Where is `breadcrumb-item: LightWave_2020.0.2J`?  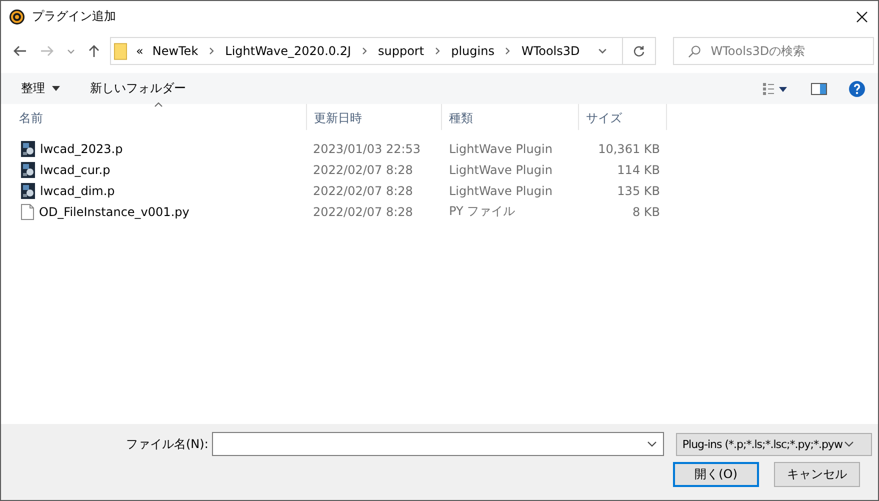 breadcrumb-item: LightWave_2020.0.2J is located at coordinates (288, 51).